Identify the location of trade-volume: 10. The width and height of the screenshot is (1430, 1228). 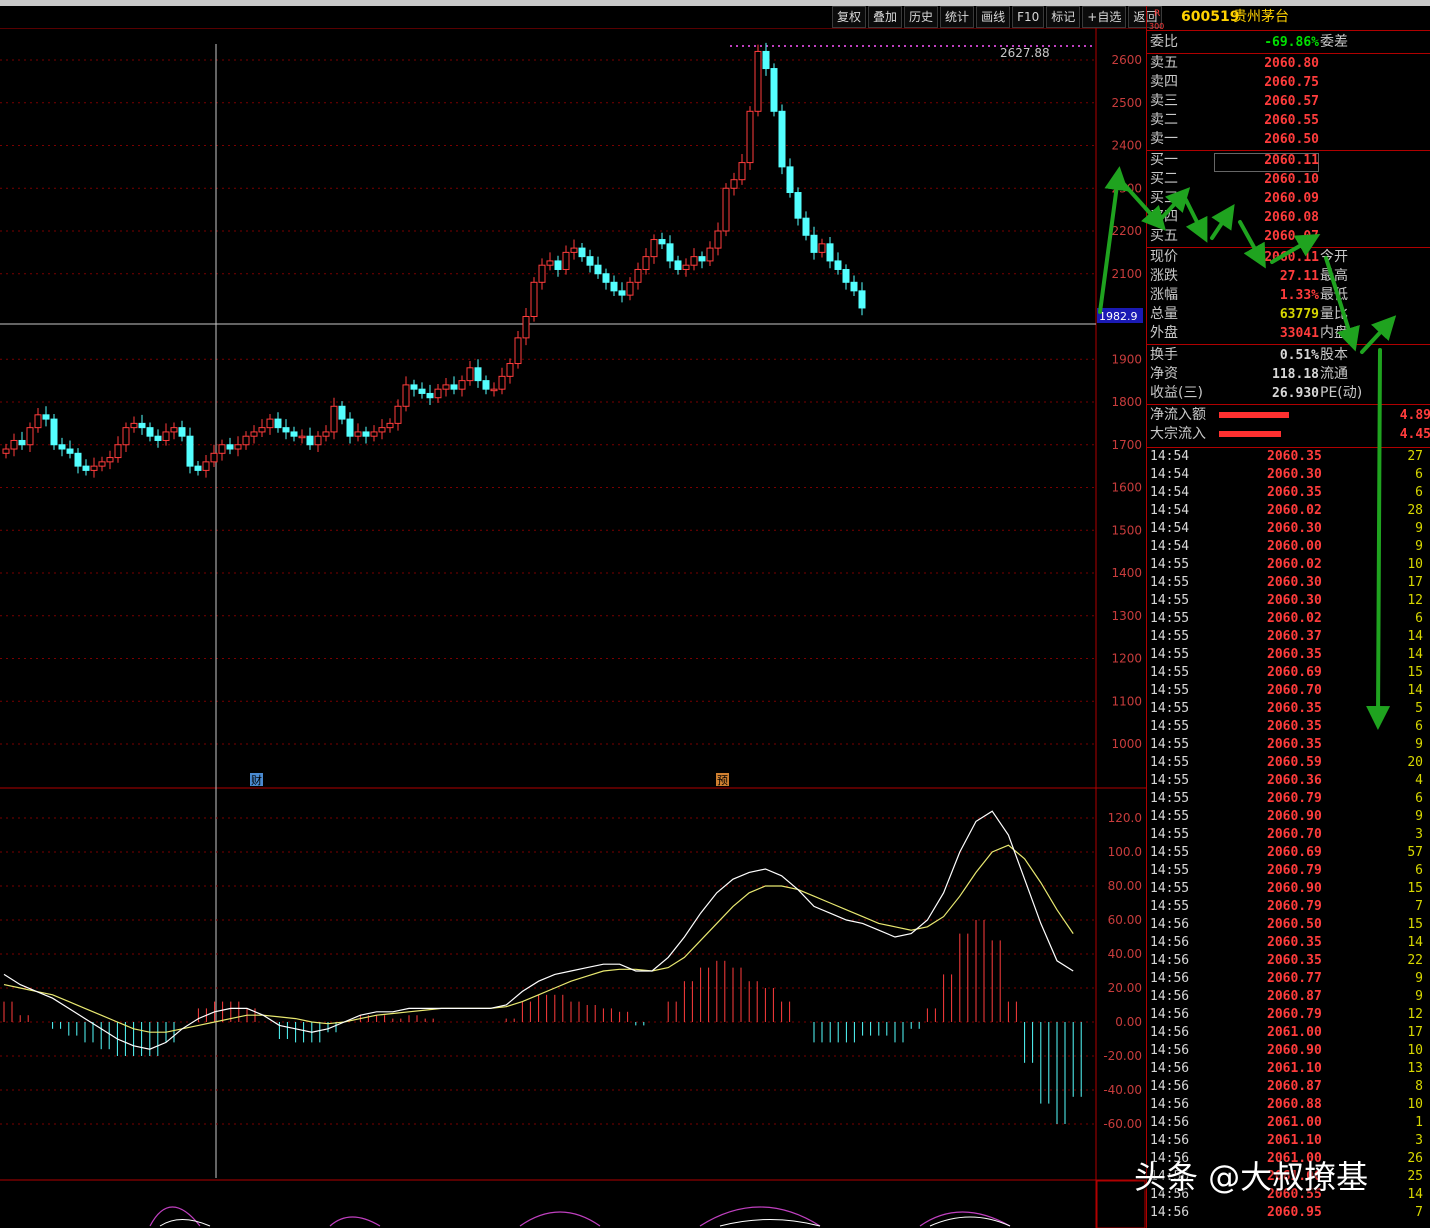
(1415, 564).